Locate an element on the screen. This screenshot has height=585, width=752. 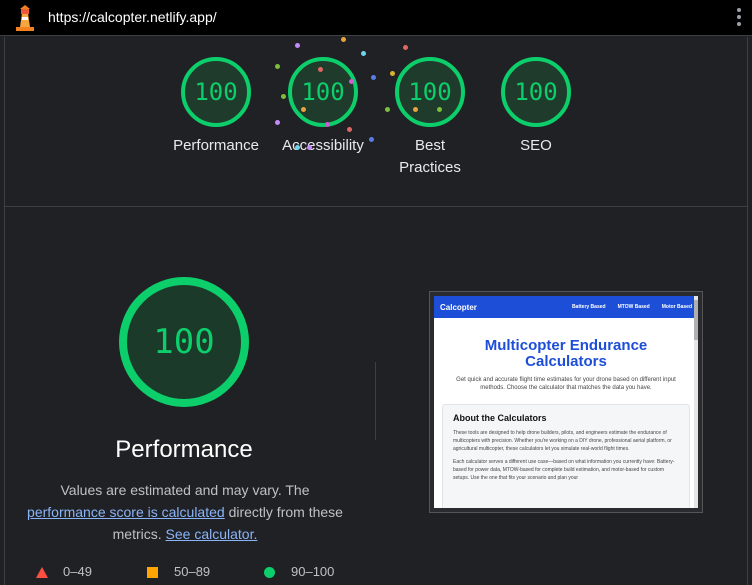
lighthouse-icon is located at coordinates (25, 18).